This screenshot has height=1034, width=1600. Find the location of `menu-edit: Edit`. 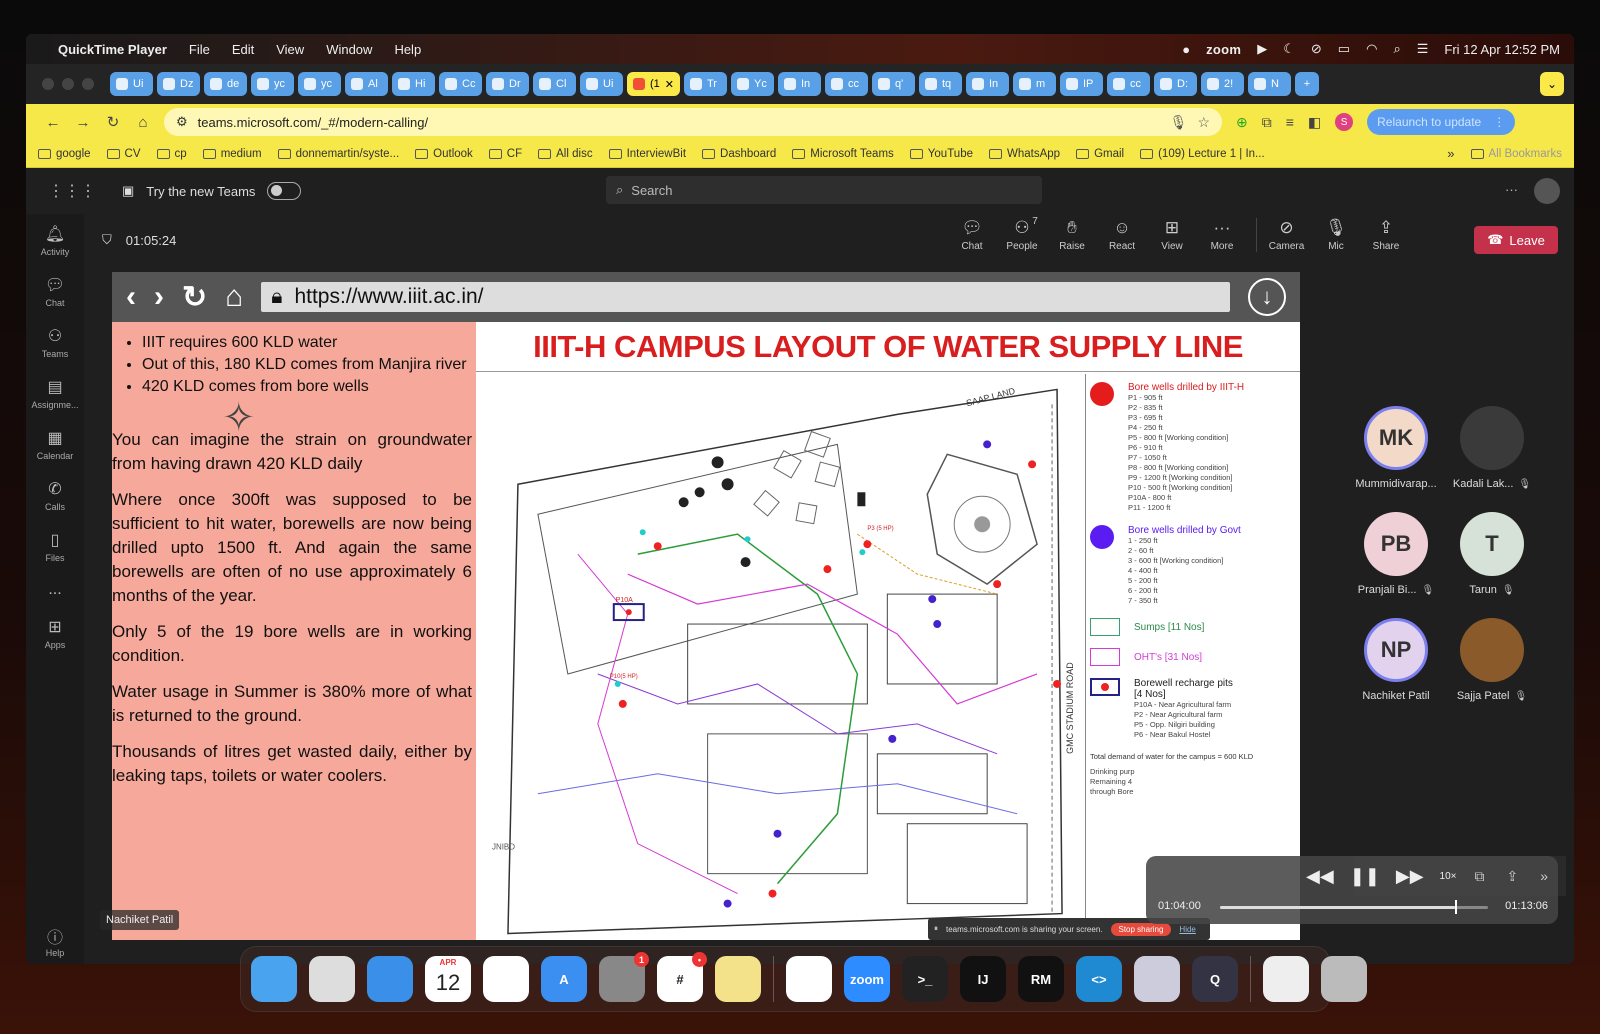

menu-edit: Edit is located at coordinates (243, 49).